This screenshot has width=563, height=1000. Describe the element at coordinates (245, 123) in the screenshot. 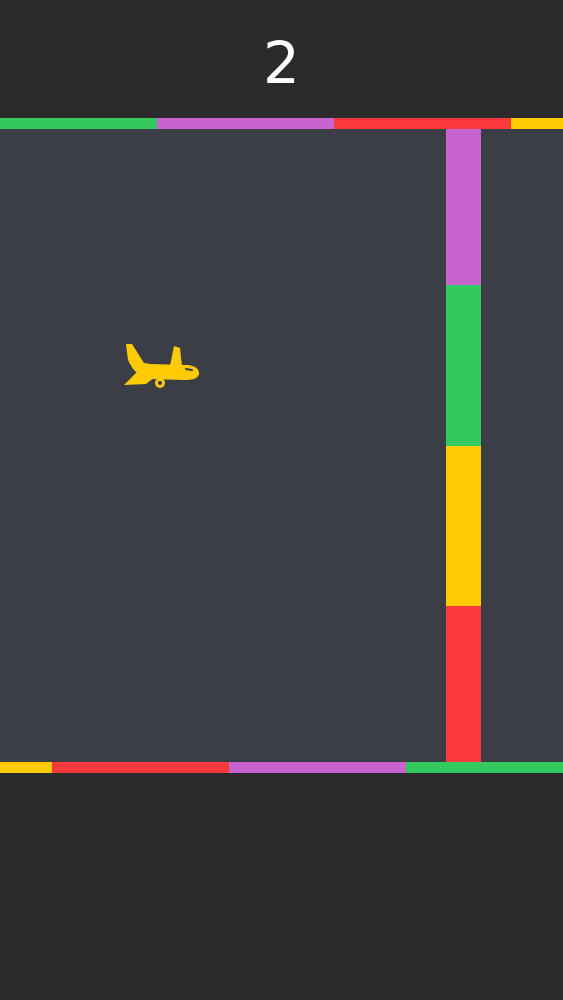

I see `top-wall-segment-purple` at that location.